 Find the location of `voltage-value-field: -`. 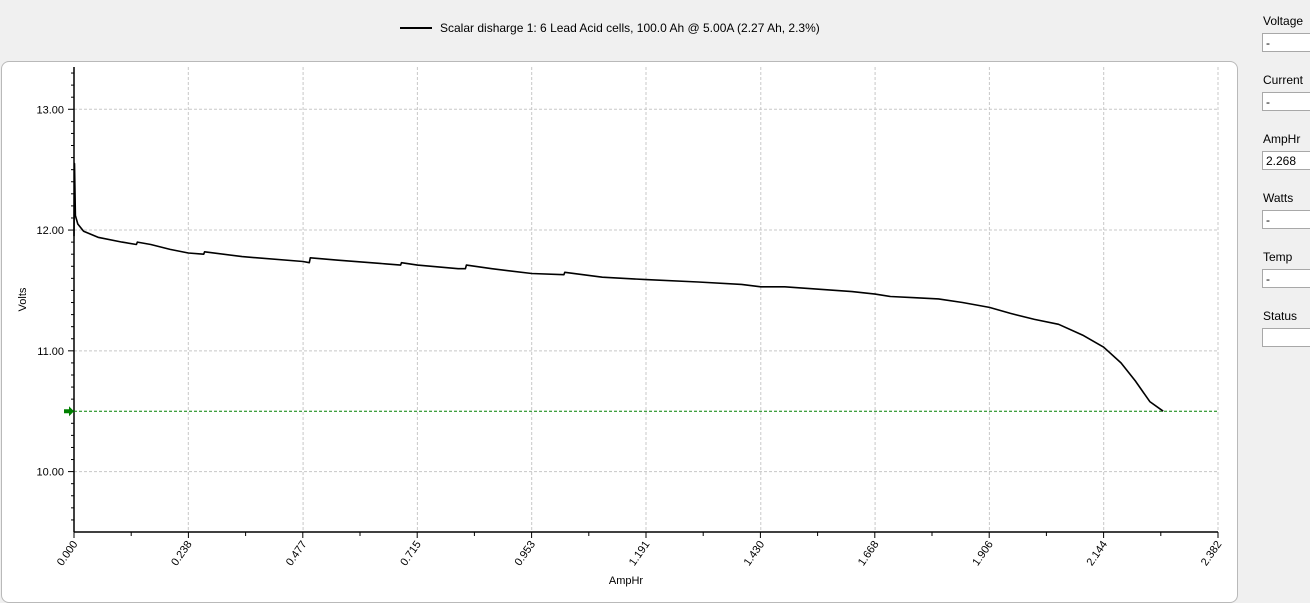

voltage-value-field: - is located at coordinates (1286, 42).